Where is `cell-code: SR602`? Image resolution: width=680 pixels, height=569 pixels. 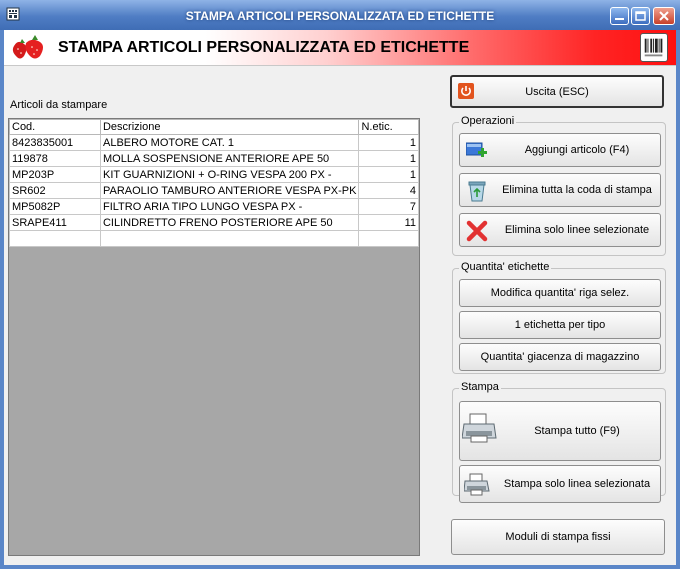
cell-code: SR602 is located at coordinates (55, 190).